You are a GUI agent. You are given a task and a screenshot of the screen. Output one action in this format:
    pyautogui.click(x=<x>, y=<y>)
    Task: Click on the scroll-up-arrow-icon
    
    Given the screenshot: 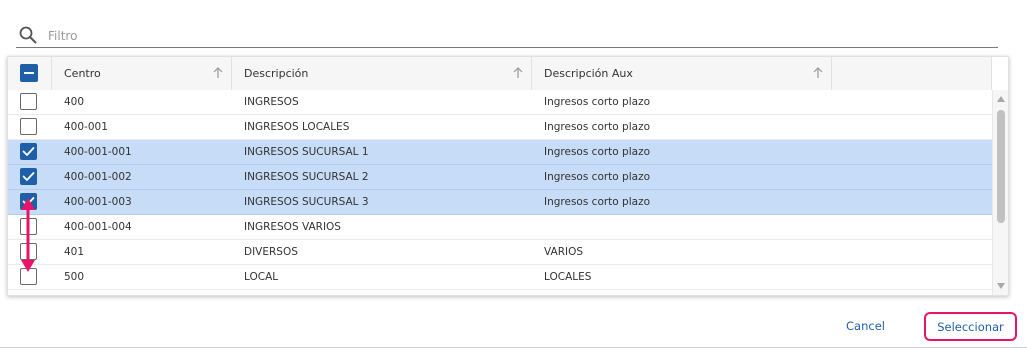 What is the action you would take?
    pyautogui.click(x=1001, y=99)
    